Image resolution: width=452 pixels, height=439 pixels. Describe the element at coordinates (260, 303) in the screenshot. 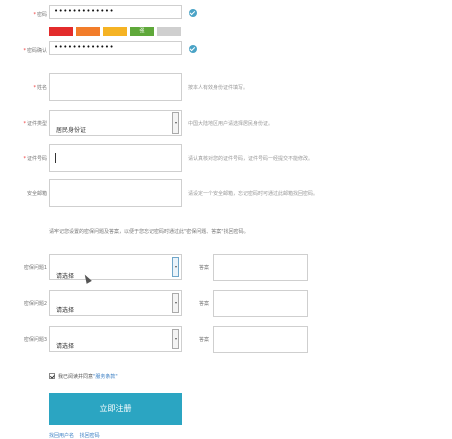

I see `question-2-answer-field` at that location.